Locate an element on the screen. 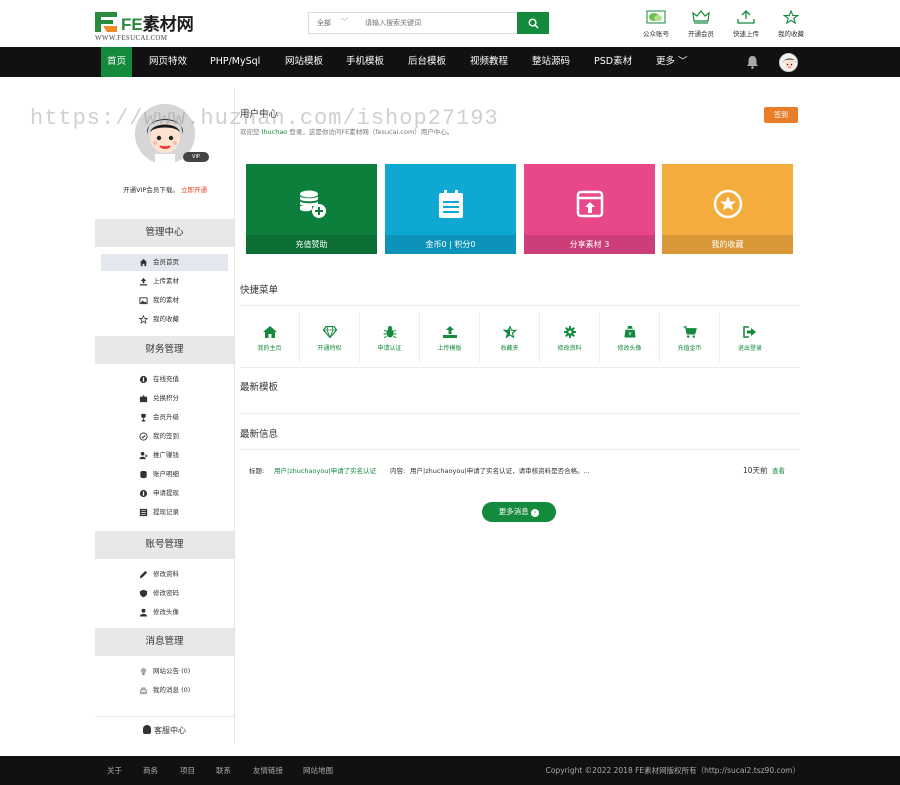  card-recharge: 充值赞助 is located at coordinates (311, 209).